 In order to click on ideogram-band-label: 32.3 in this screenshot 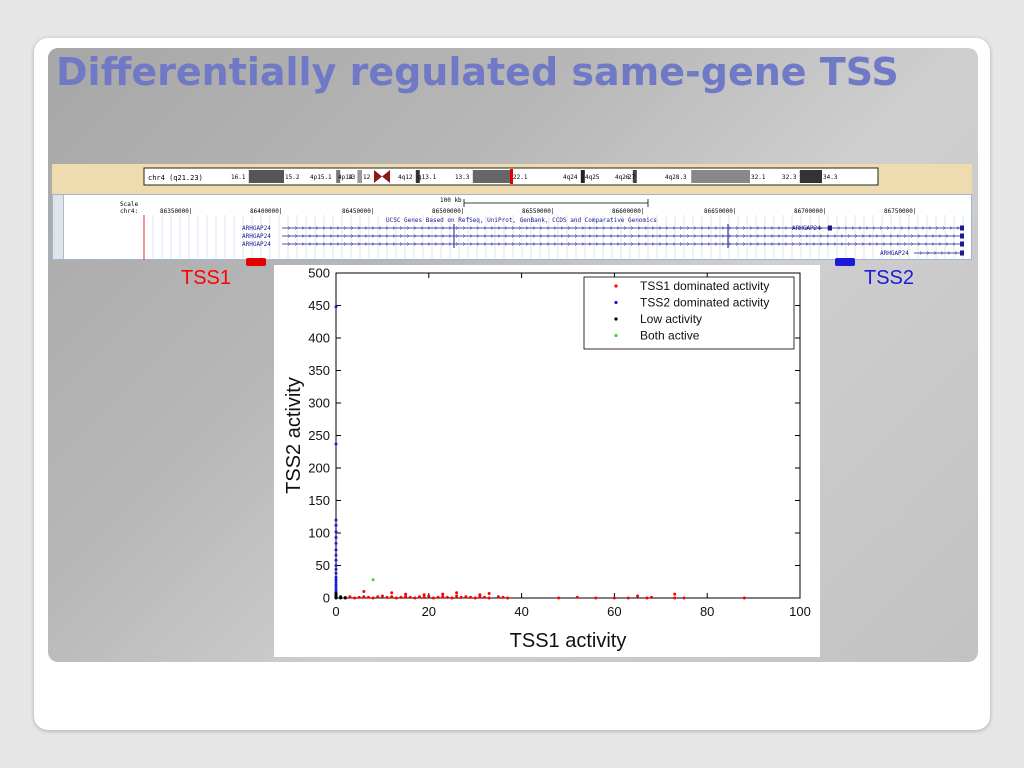, I will do `click(789, 177)`.